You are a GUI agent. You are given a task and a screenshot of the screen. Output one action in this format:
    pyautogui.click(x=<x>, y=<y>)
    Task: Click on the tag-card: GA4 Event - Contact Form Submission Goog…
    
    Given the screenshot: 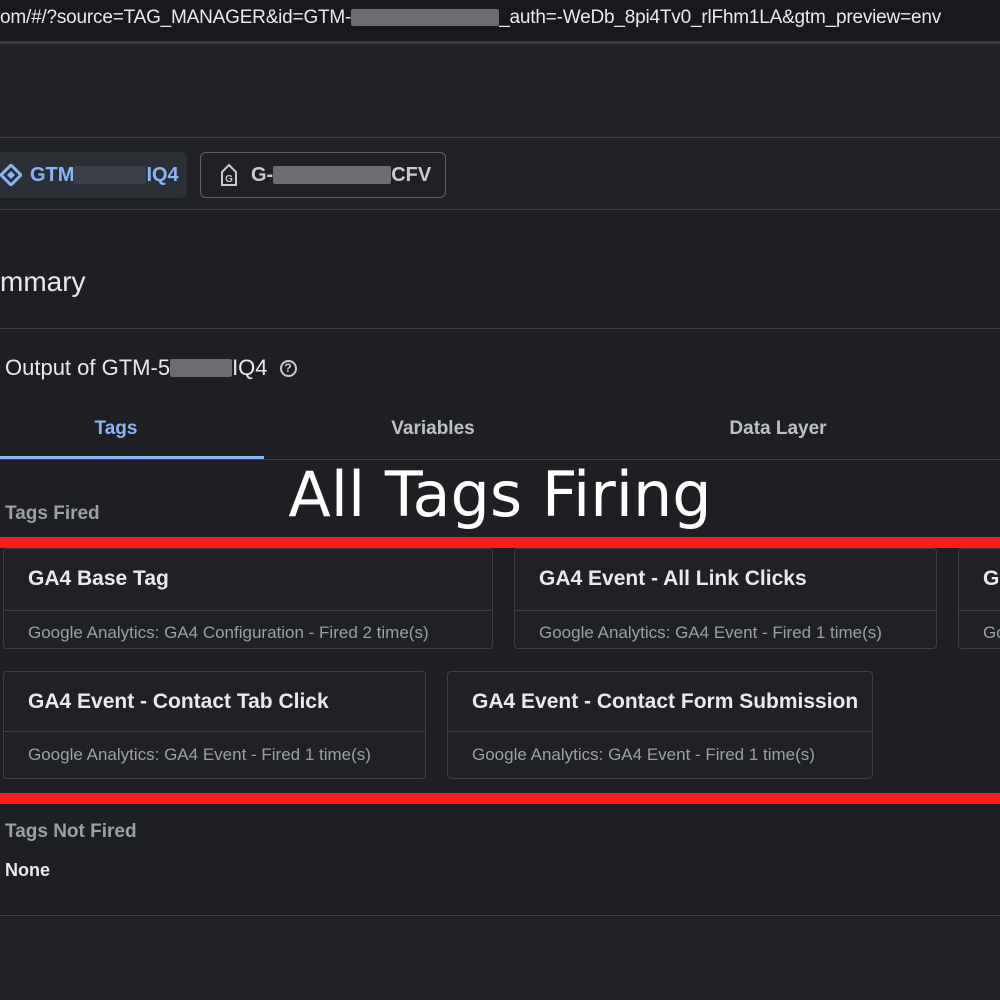 What is the action you would take?
    pyautogui.click(x=660, y=725)
    